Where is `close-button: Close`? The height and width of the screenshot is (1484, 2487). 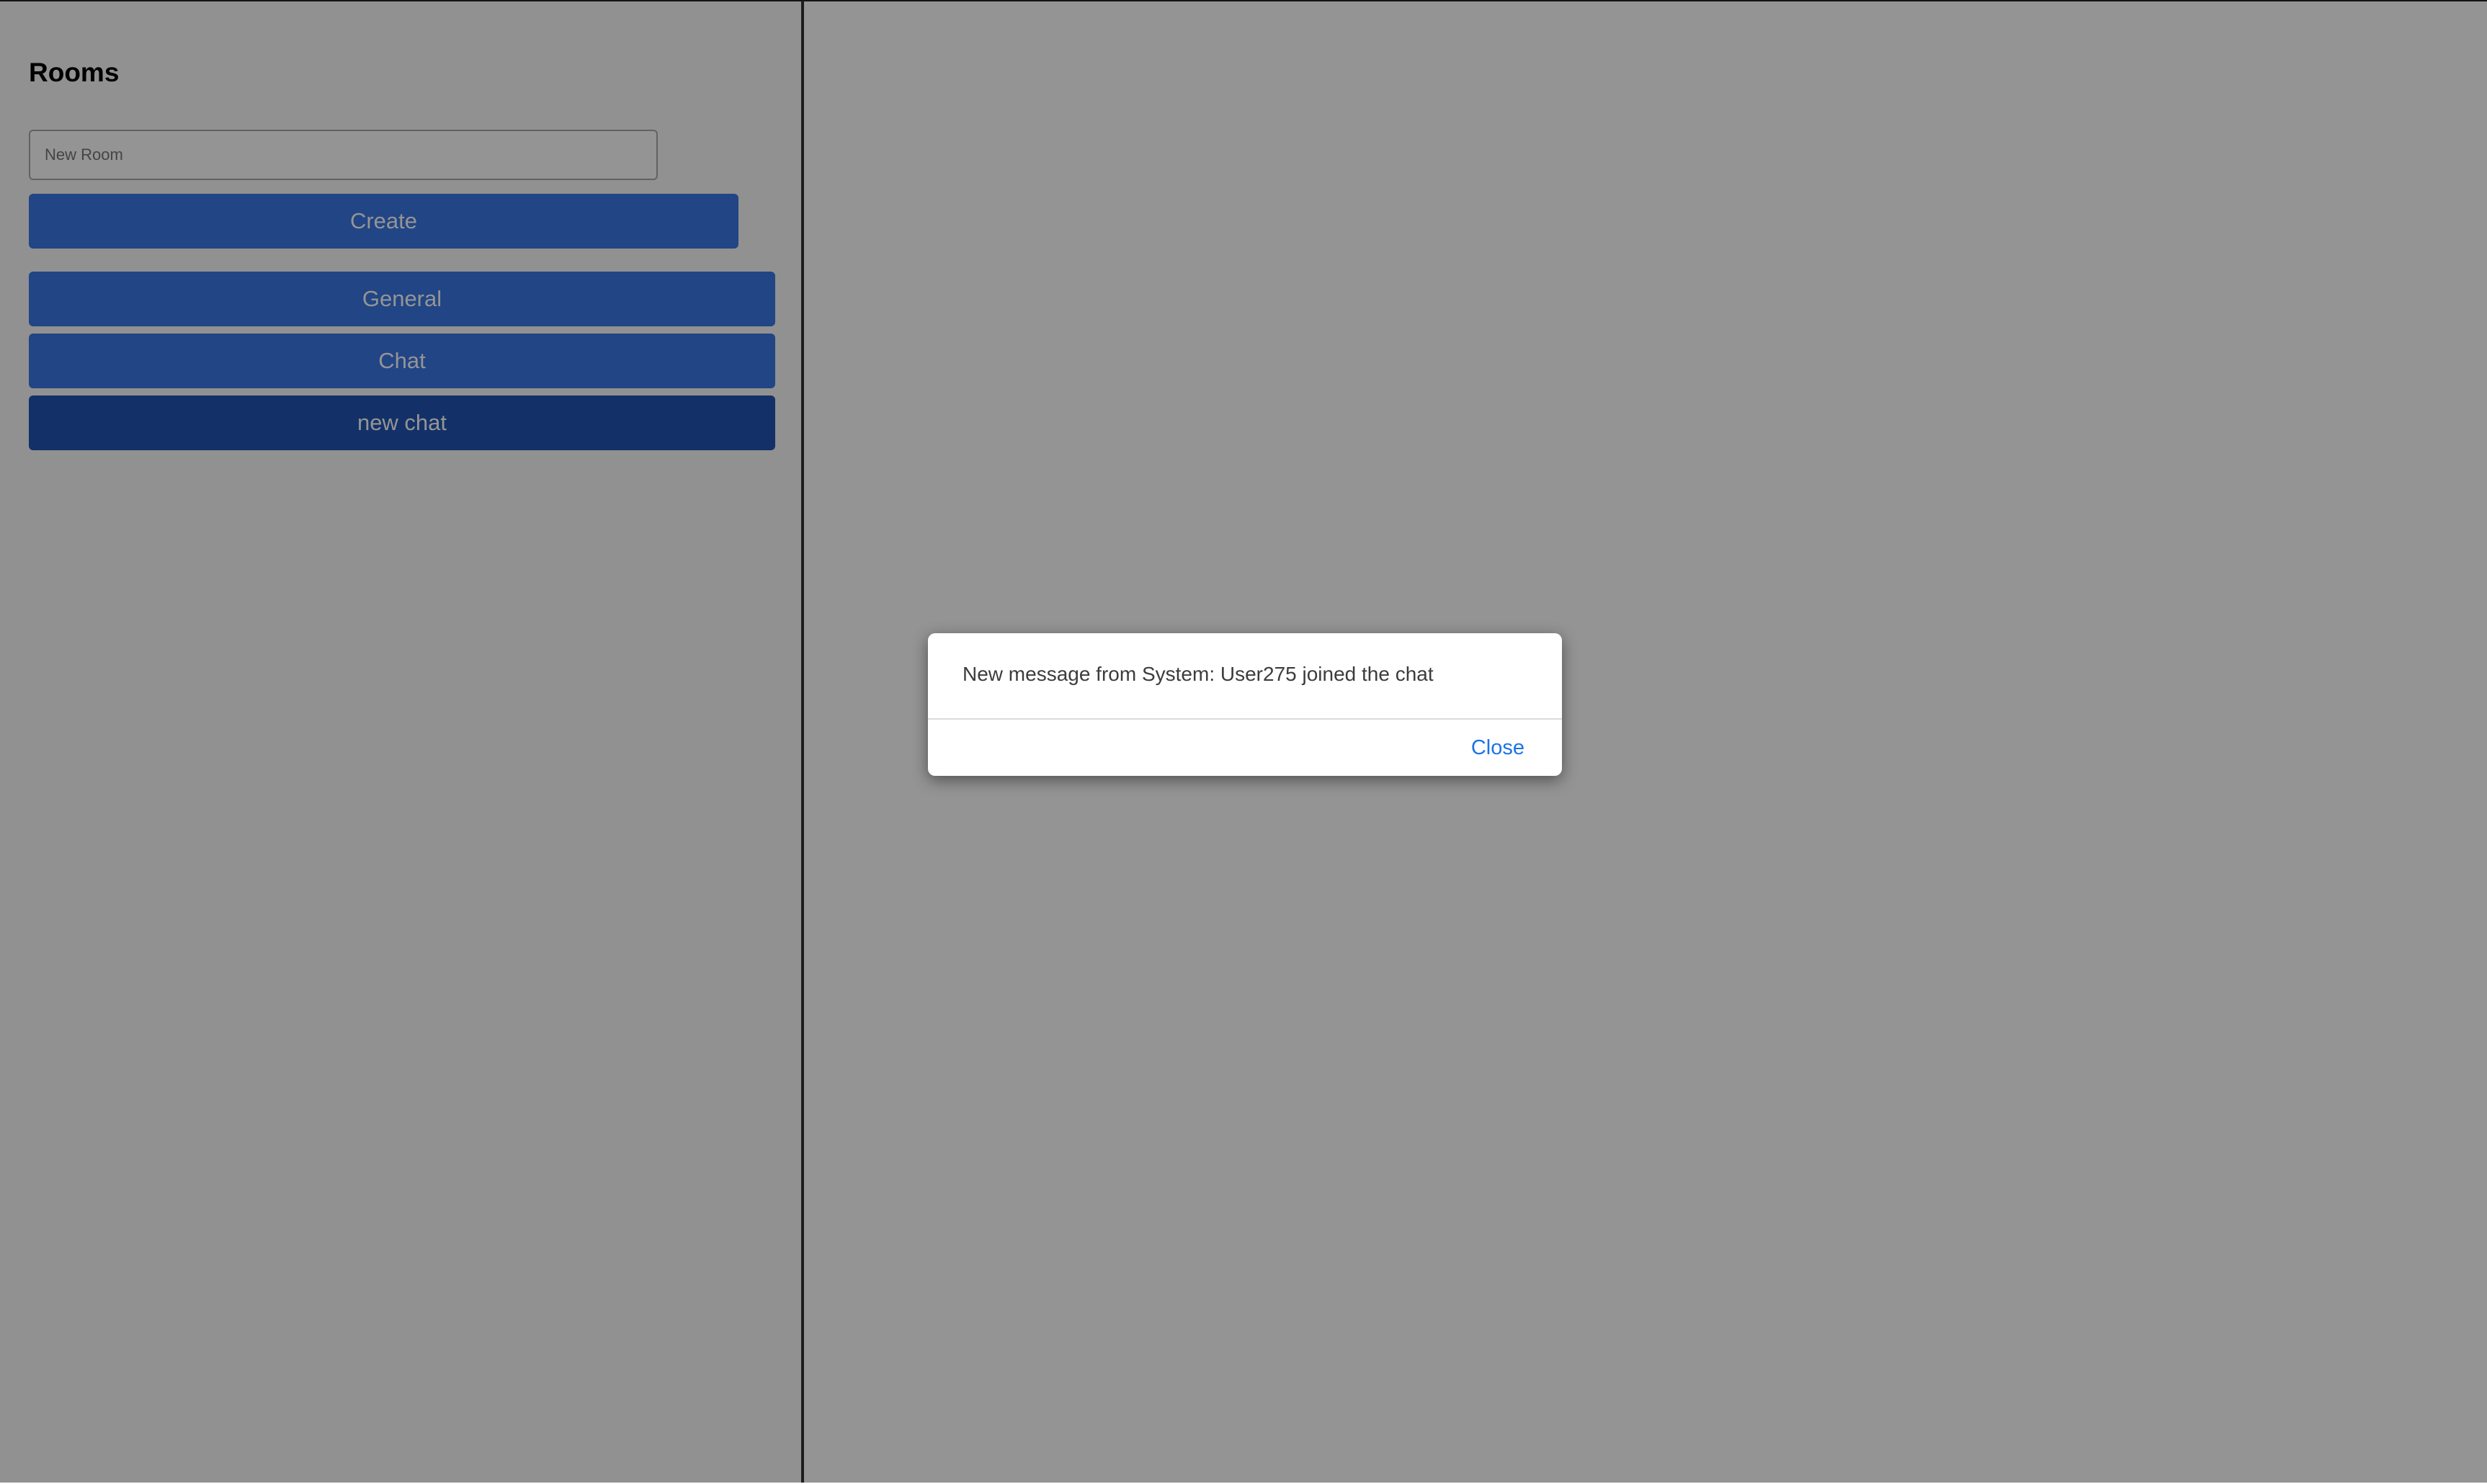 close-button: Close is located at coordinates (1497, 748).